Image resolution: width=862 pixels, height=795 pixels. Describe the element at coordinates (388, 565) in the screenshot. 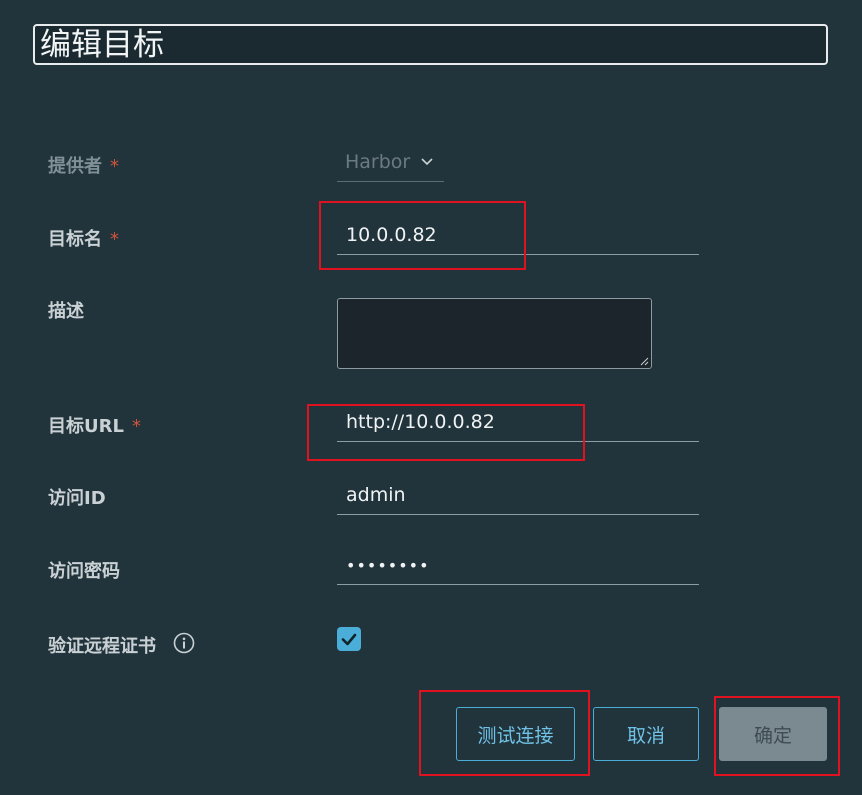

I see `access-secret-value: ••••••••` at that location.